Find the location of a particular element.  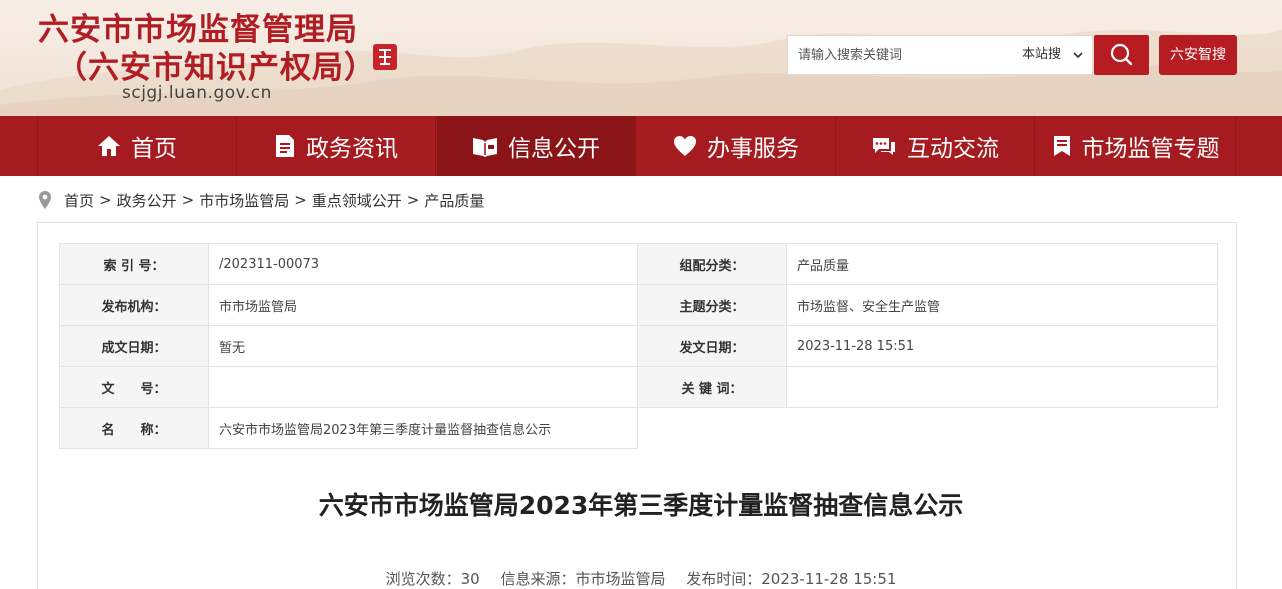

site-name-secondary: （六安市知识产权局） is located at coordinates (216, 68).